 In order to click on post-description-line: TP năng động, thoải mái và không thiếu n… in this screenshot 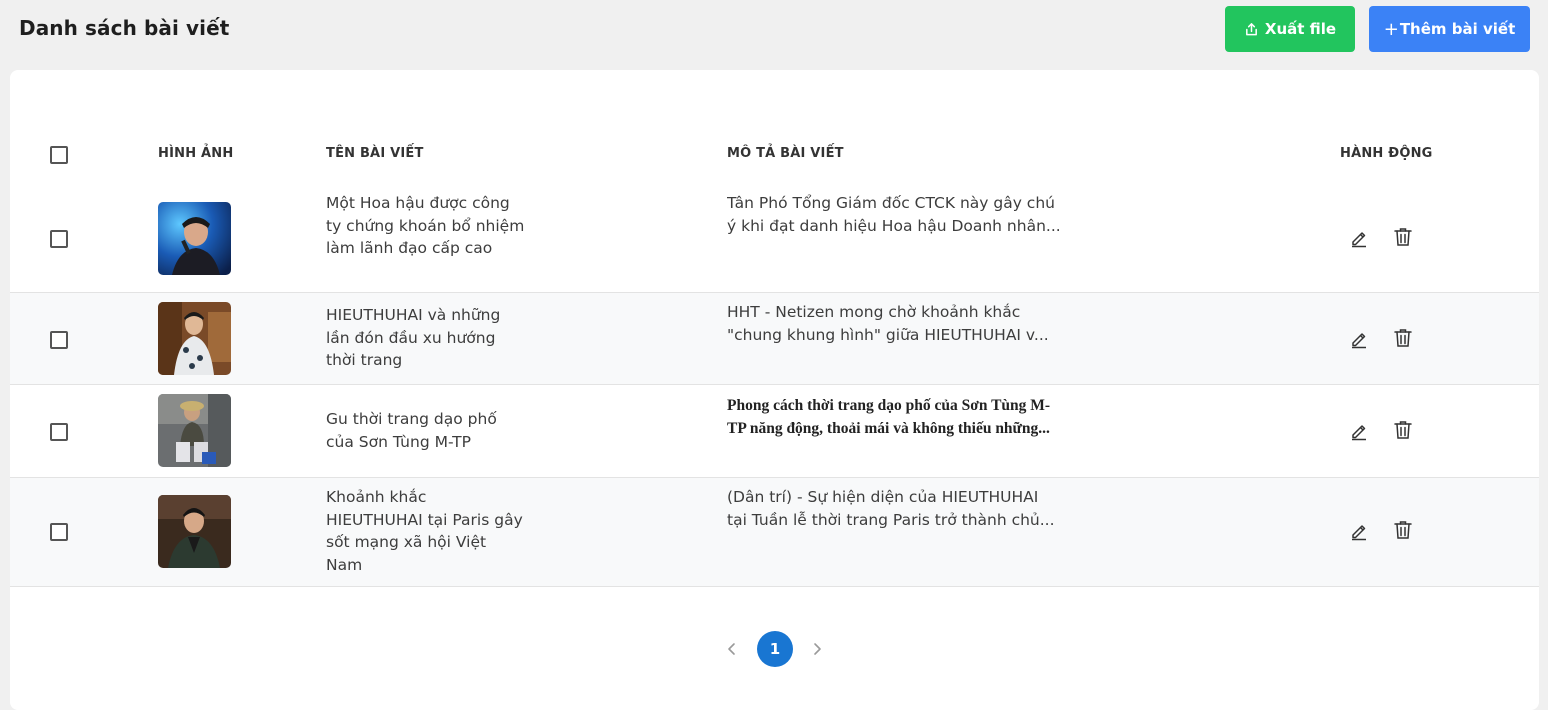, I will do `click(888, 428)`.